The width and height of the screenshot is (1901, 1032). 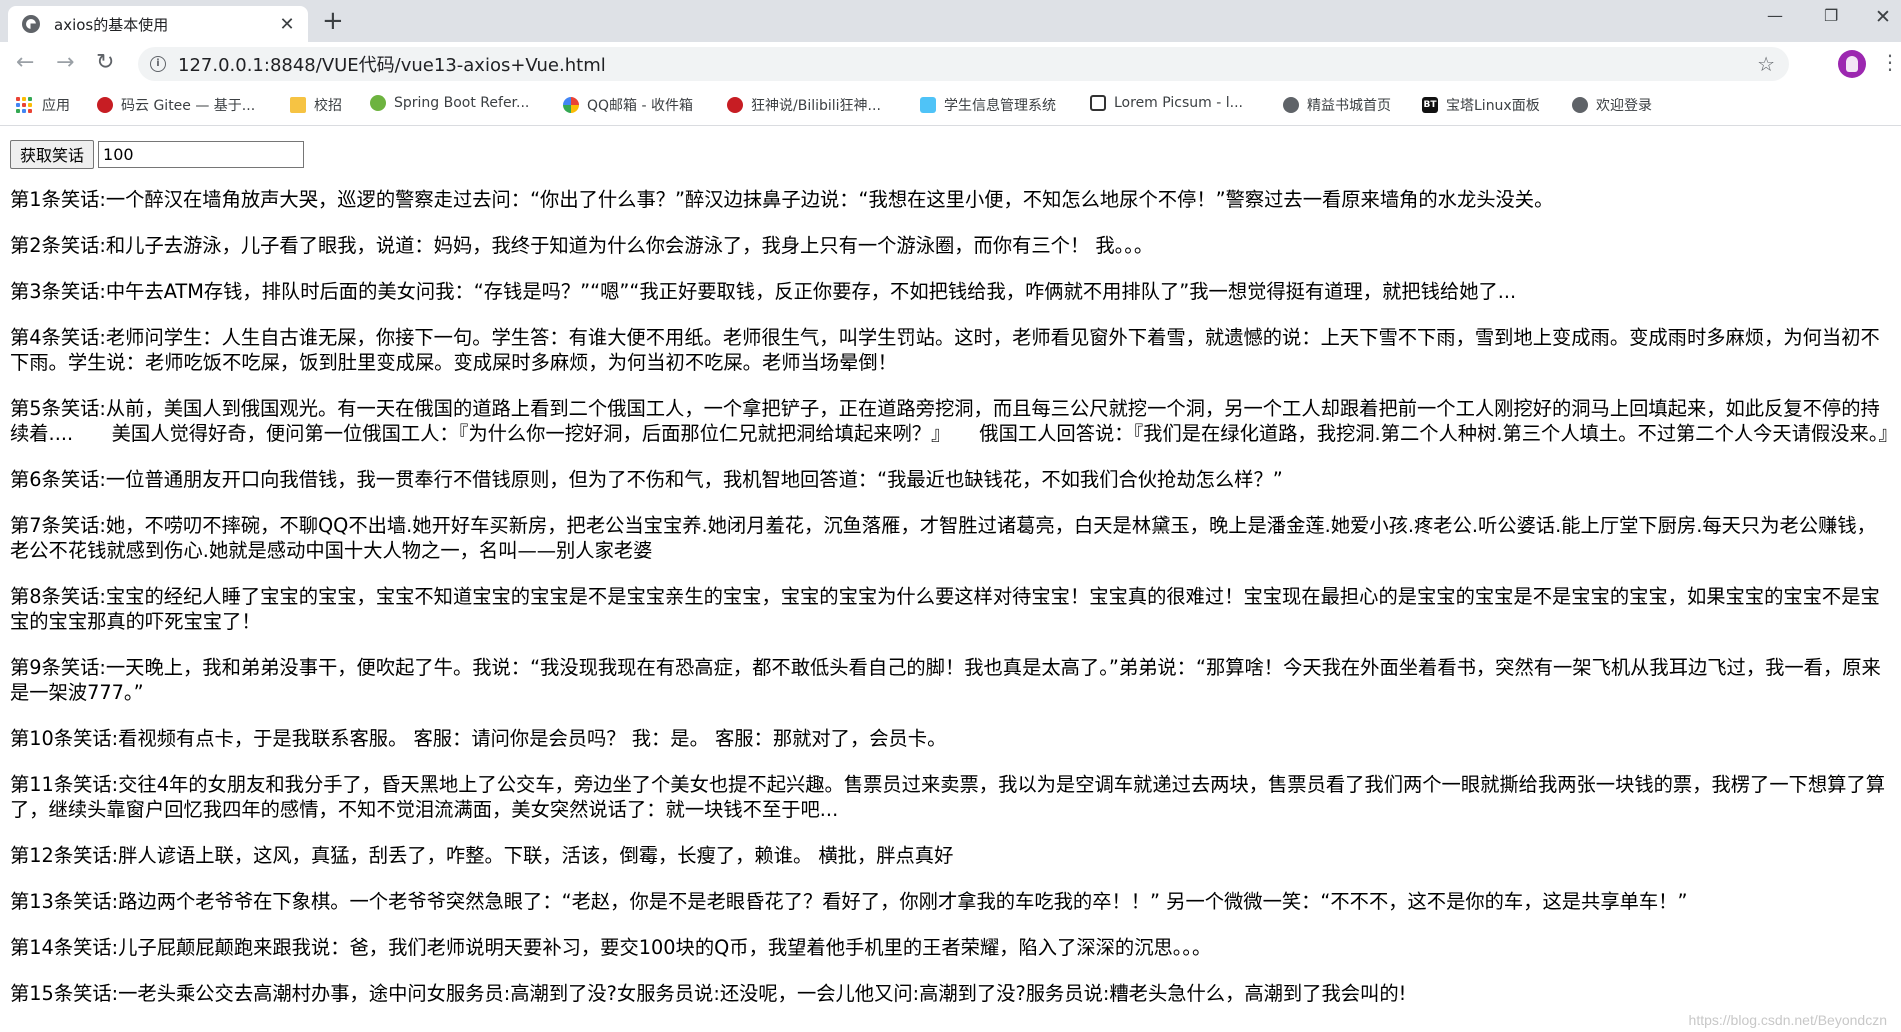 What do you see at coordinates (950, 21) in the screenshot?
I see `tab-strip: axios的基本使用 ✕ + — ❐ ✕` at bounding box center [950, 21].